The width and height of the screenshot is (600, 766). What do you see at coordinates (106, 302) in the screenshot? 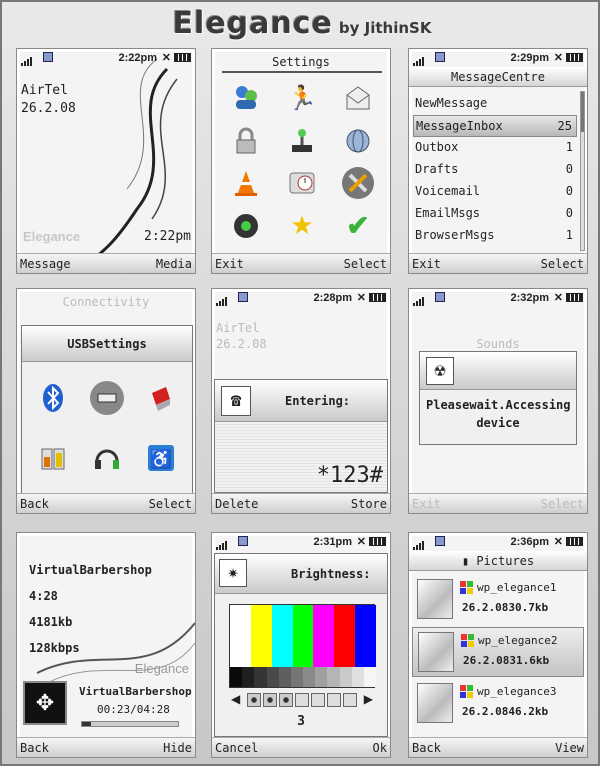
I see `screen-title: Connectivity` at bounding box center [106, 302].